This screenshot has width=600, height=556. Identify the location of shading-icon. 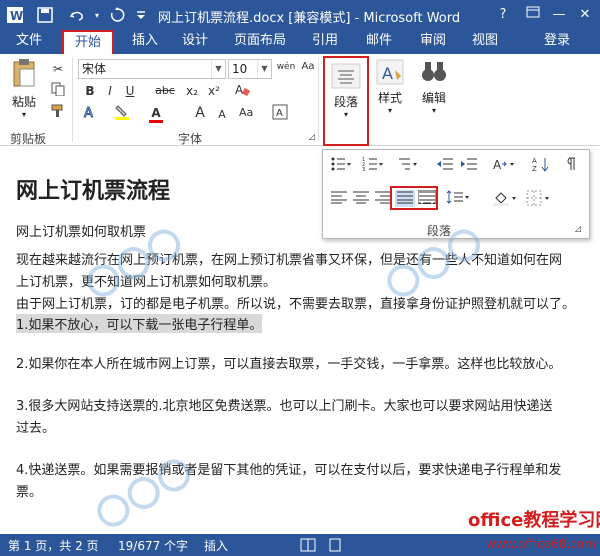
(505, 199).